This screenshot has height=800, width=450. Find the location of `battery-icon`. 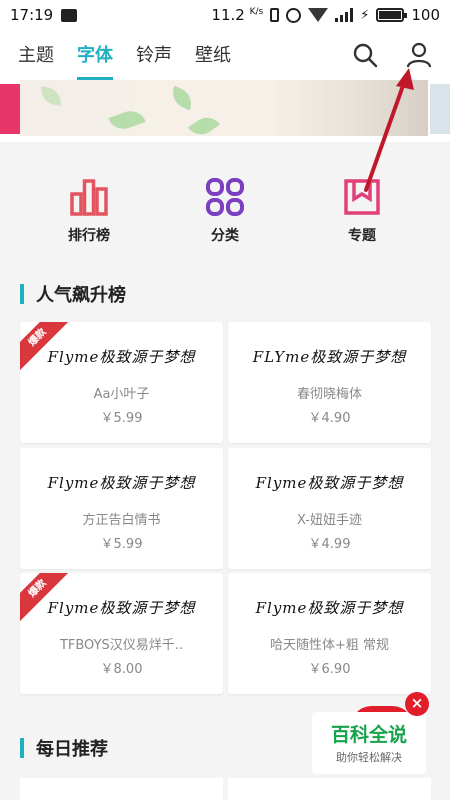

battery-icon is located at coordinates (392, 15).